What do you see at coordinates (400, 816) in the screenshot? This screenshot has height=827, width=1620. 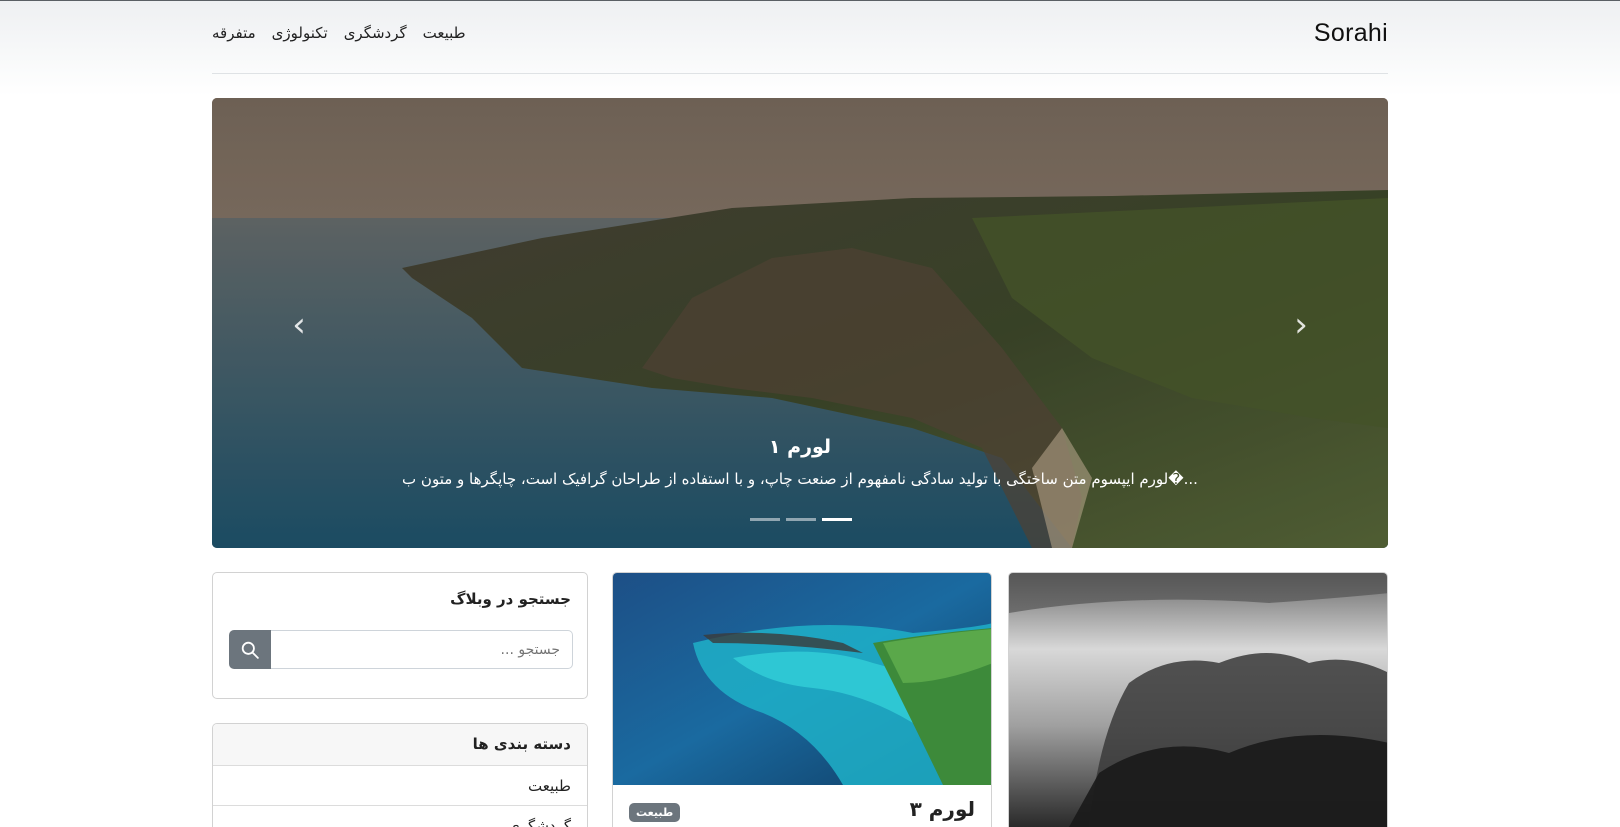 I see `category-item-tourism: گردشگری` at bounding box center [400, 816].